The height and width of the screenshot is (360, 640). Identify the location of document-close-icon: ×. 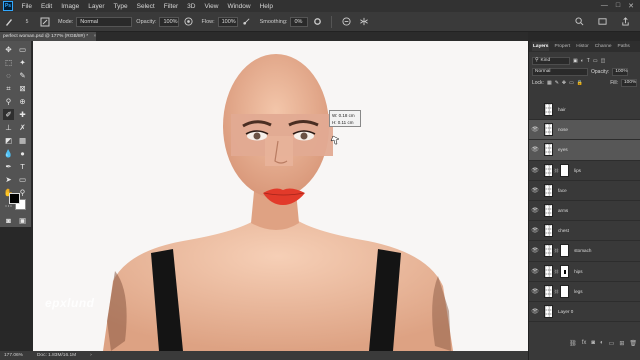
(94, 36).